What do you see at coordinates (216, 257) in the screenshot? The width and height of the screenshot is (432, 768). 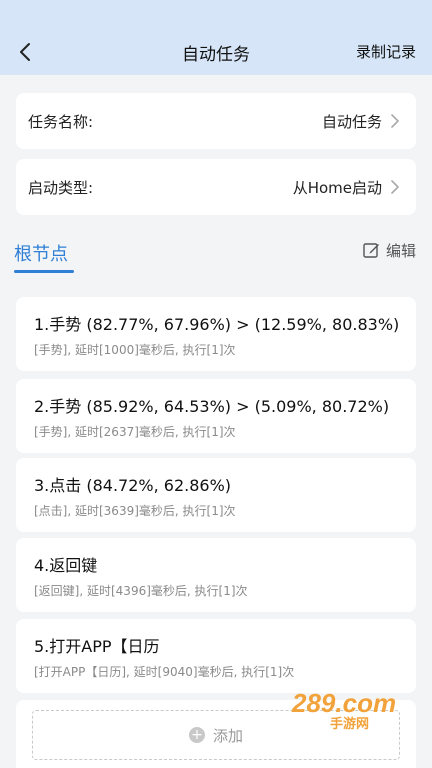 I see `root-node-section: 根节点 编辑` at bounding box center [216, 257].